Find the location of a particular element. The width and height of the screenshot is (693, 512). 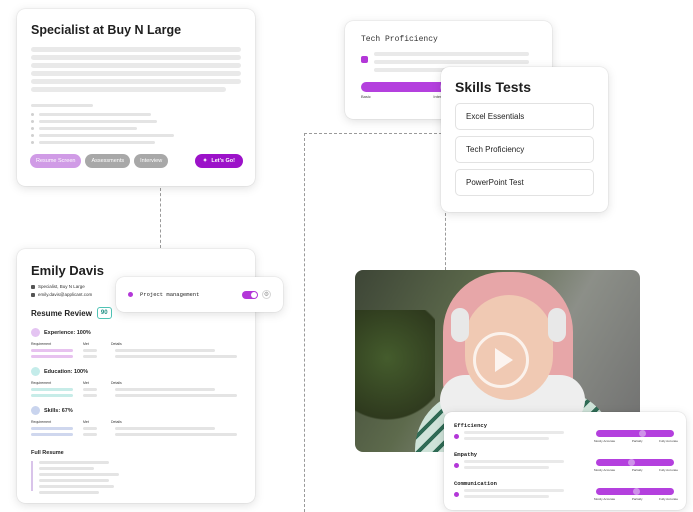

score-label: Communication is located at coordinates (475, 483).